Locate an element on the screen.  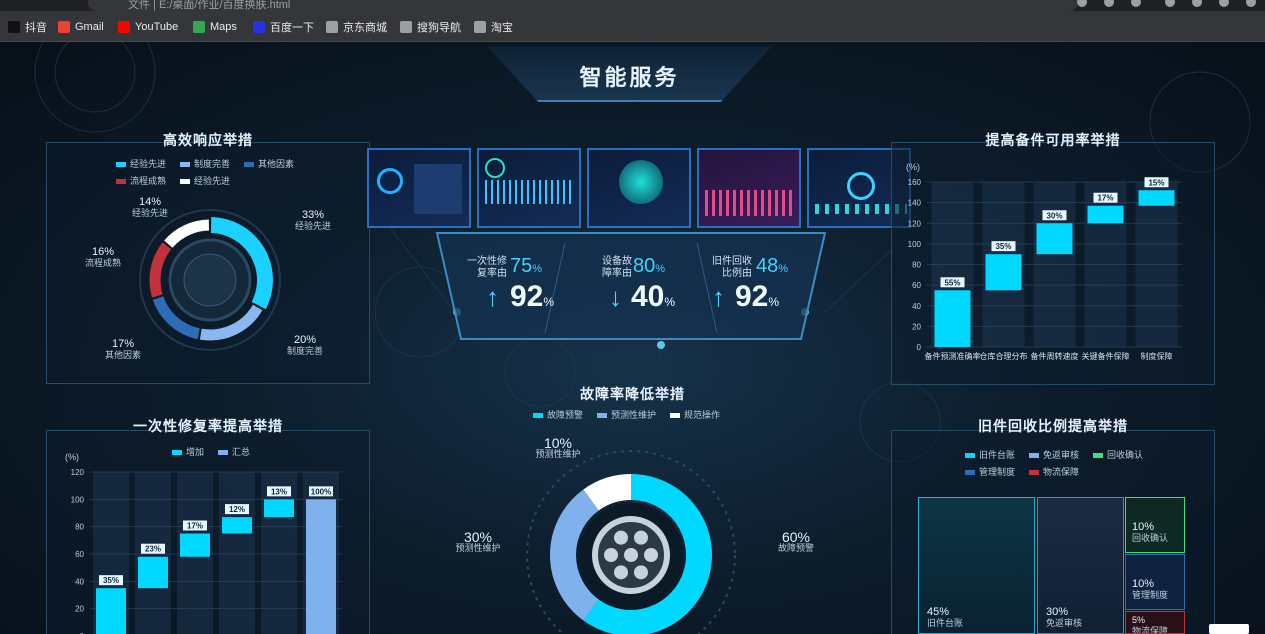
address-bar: 文件 | E:/桌面/作业/百度换肤.html is located at coordinates (583, 5).